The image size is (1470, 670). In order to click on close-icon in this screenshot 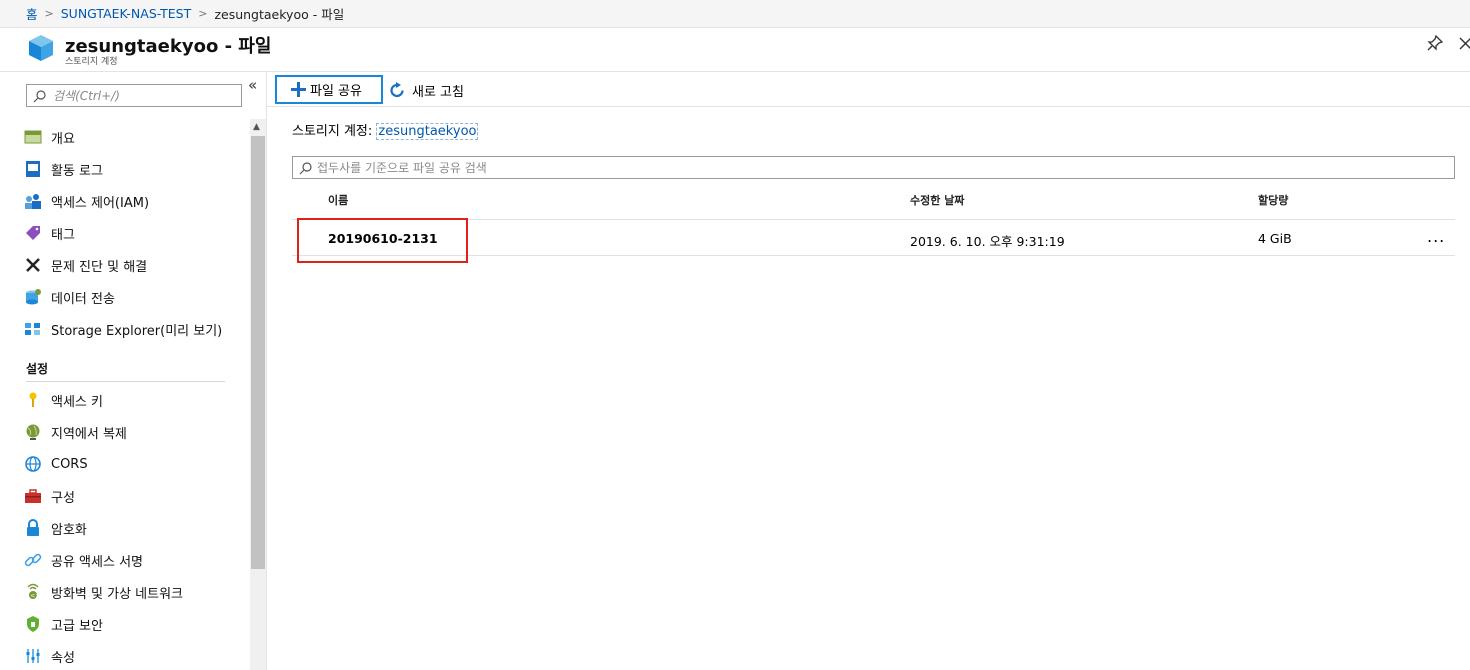, I will do `click(1463, 43)`.